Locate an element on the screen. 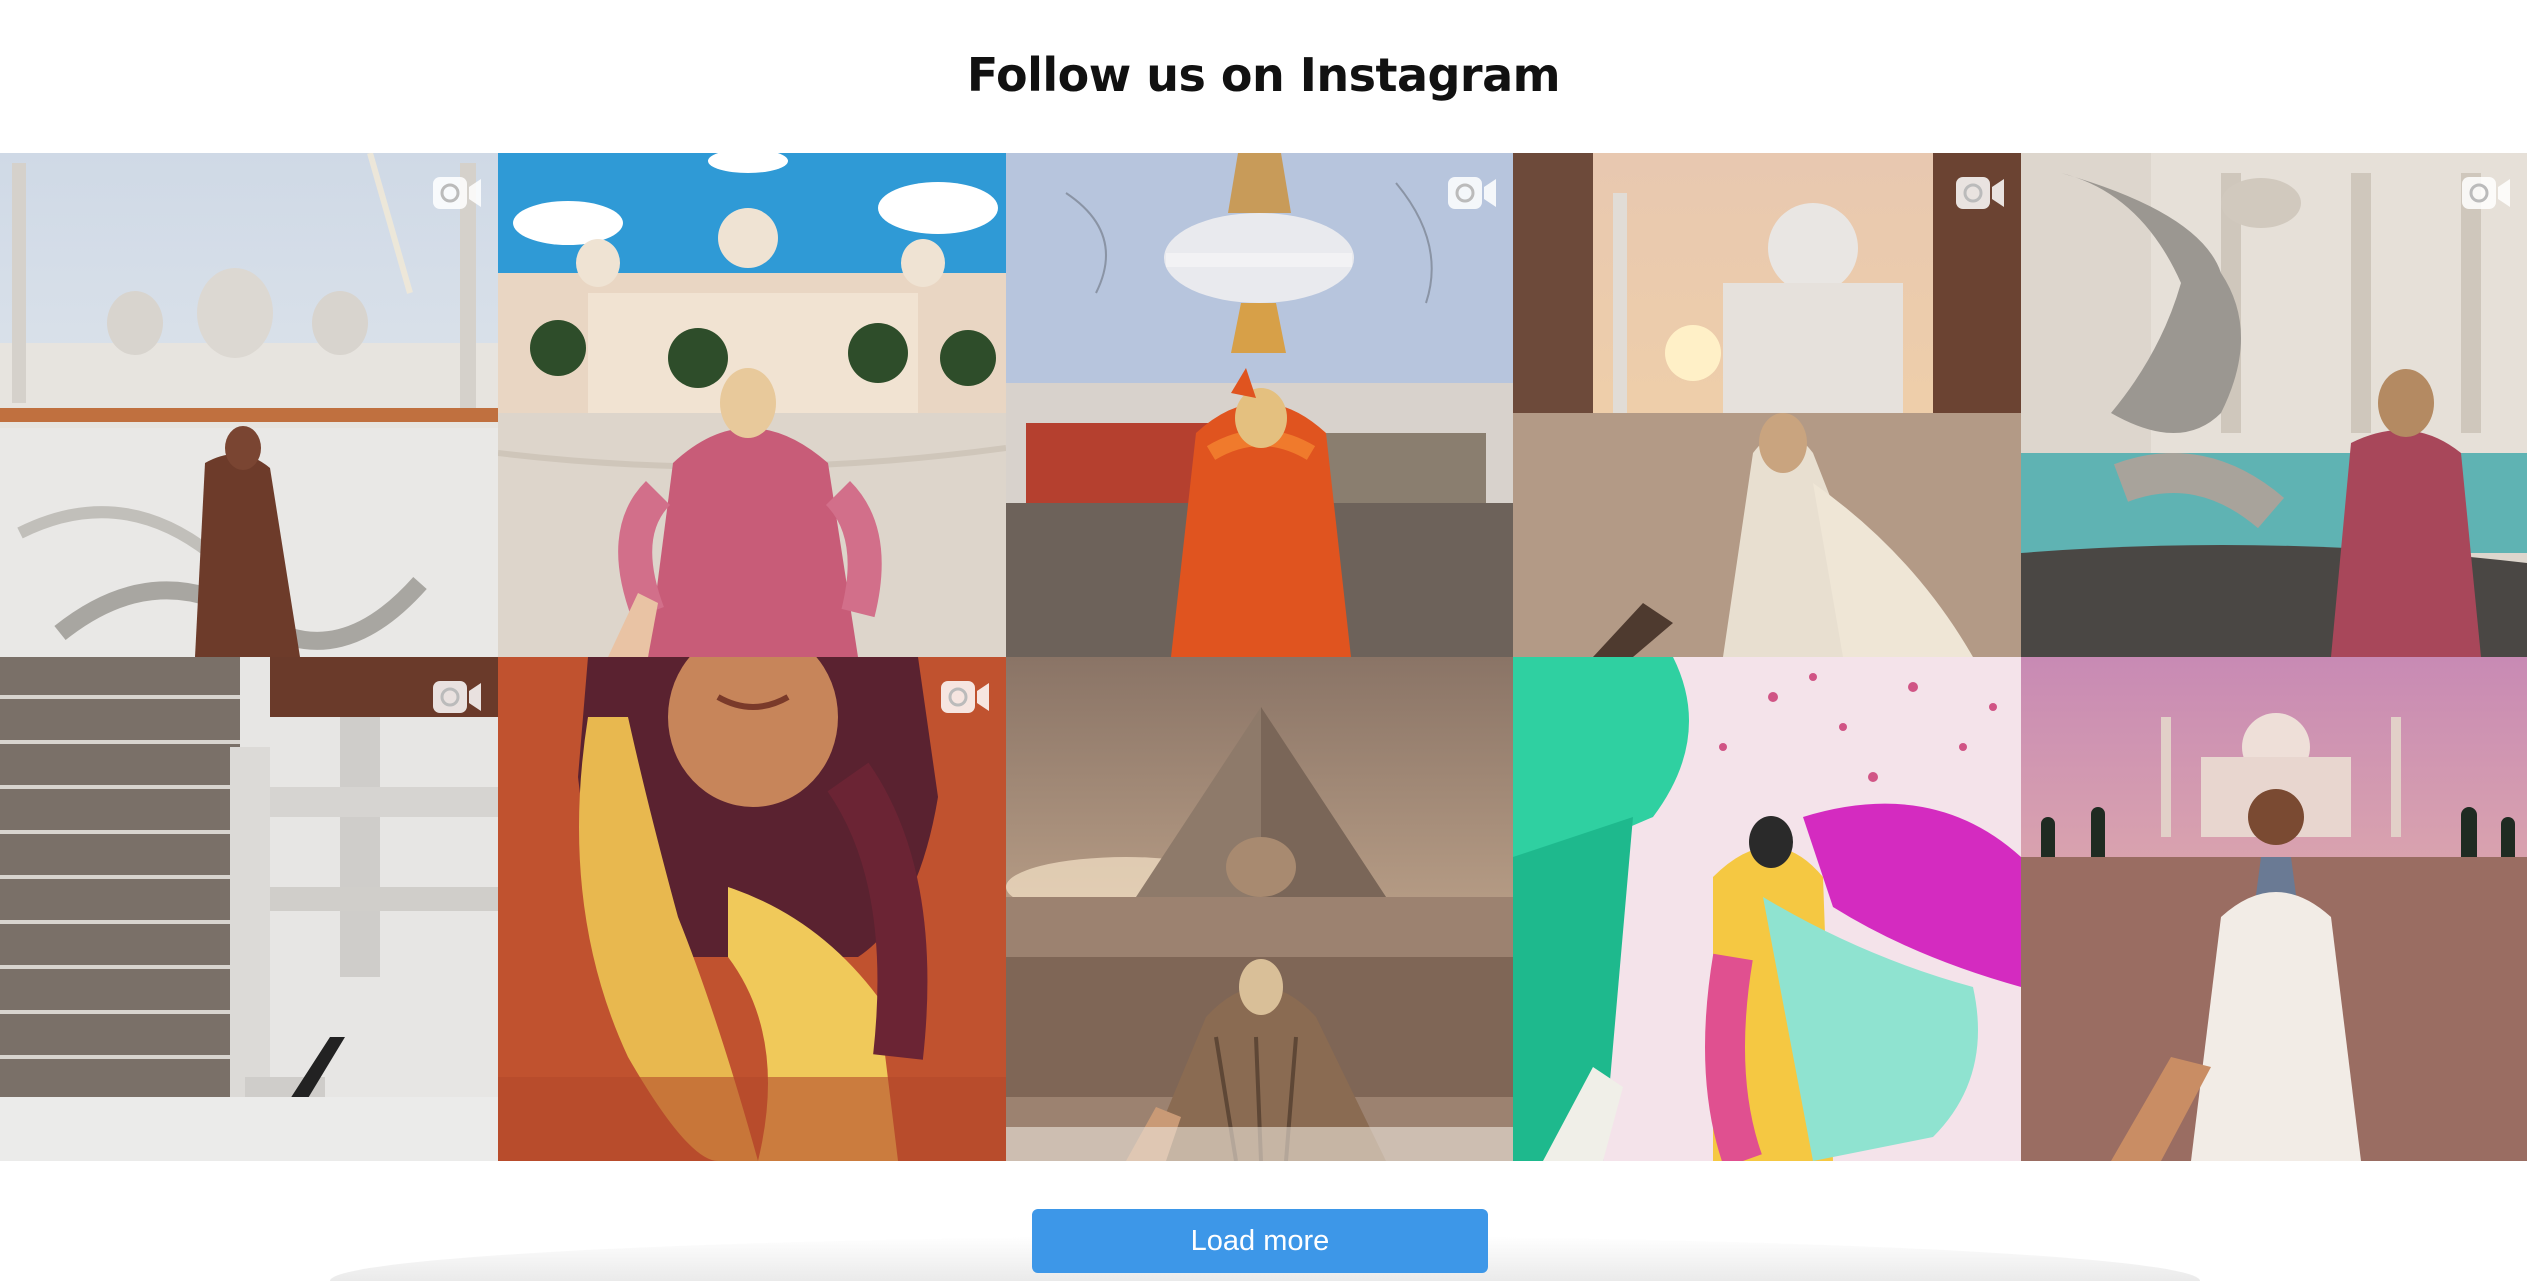  instagram-photo-mosque is located at coordinates (249, 405).